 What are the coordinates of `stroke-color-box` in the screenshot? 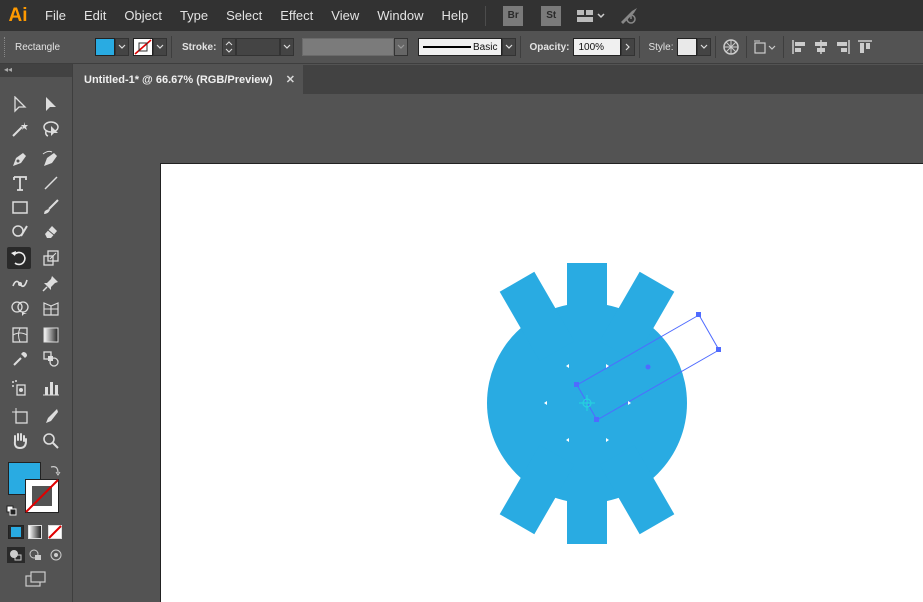 It's located at (42, 496).